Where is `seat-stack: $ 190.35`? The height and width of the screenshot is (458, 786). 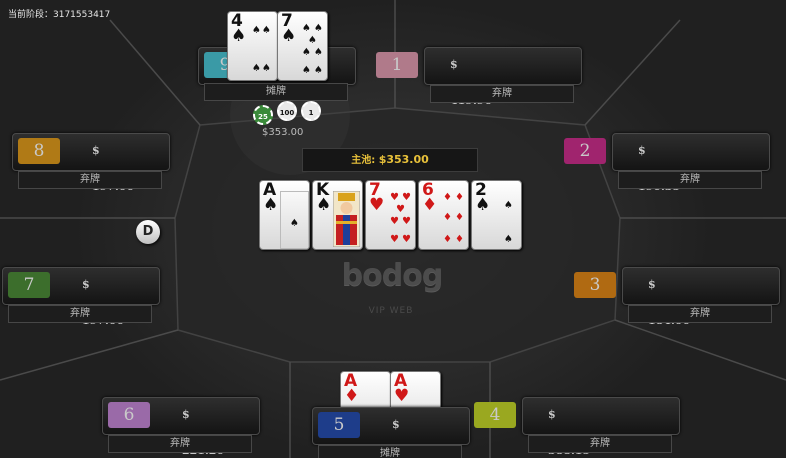 seat-stack: $ 190.35 is located at coordinates (659, 168).